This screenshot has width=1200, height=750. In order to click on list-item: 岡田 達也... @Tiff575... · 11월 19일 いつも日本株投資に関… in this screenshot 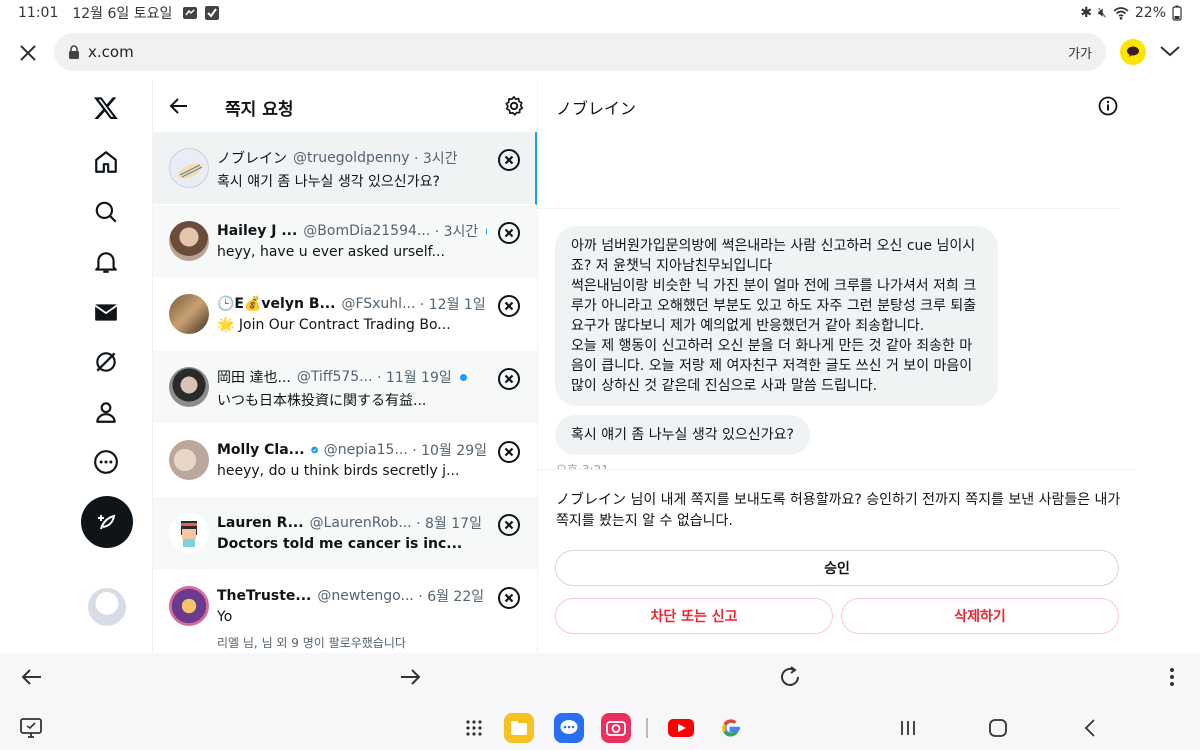, I will do `click(345, 387)`.